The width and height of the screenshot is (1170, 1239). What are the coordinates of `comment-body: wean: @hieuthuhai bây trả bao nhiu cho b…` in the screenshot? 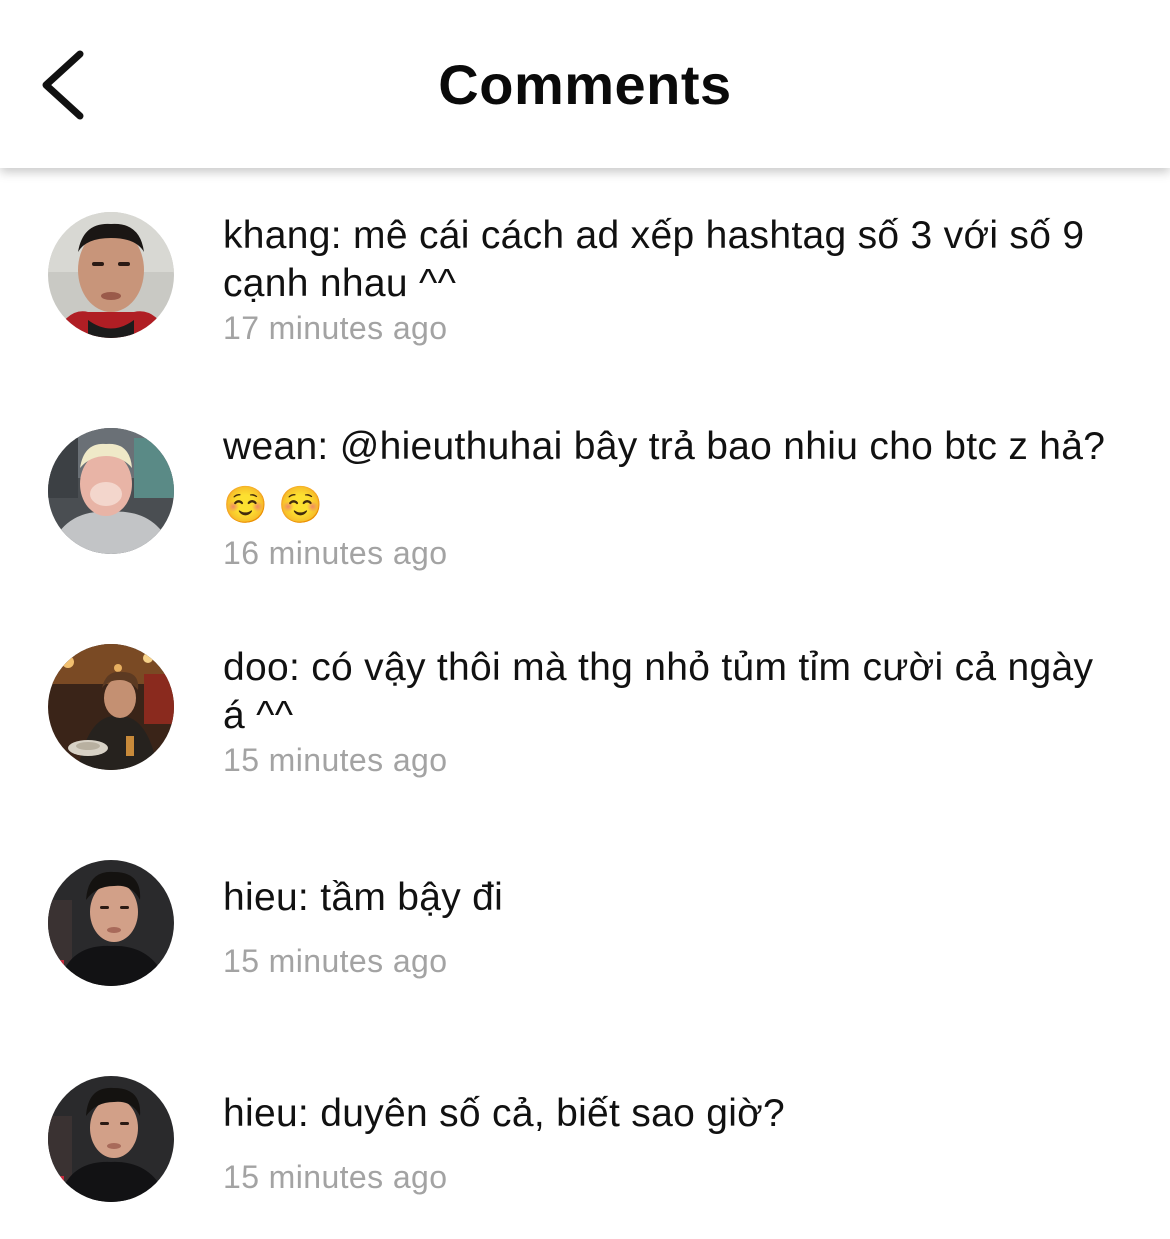 It's located at (664, 446).